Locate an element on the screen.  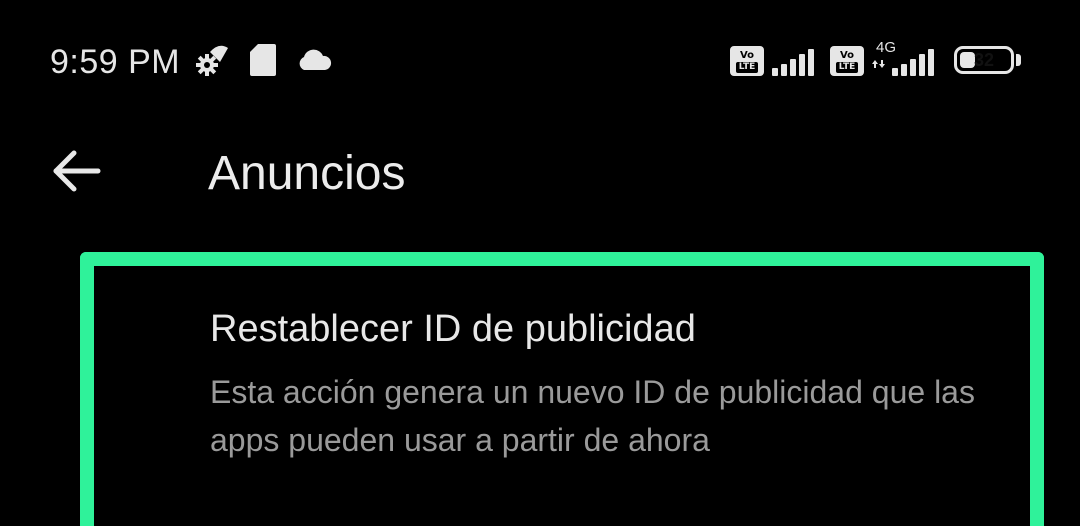
battery-percent: 32 is located at coordinates (984, 60).